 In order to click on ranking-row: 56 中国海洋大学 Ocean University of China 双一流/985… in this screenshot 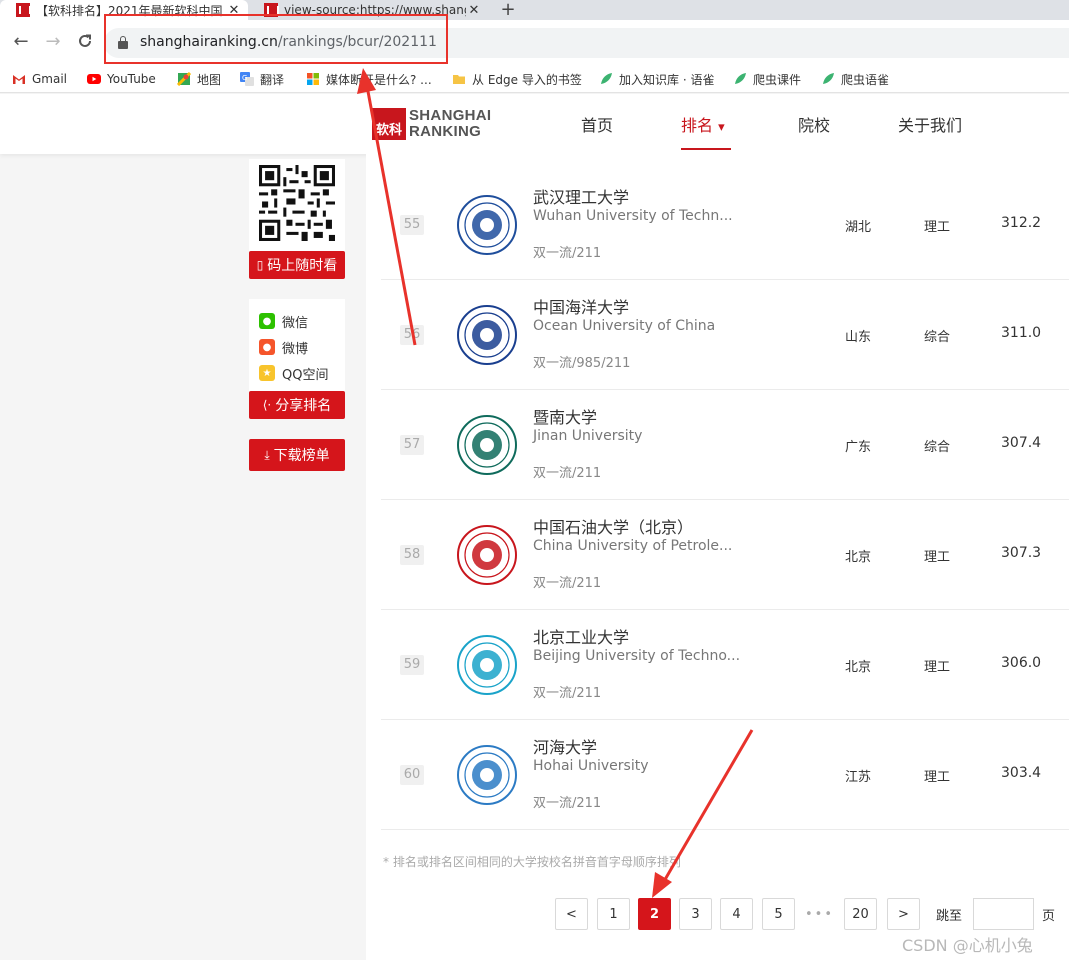, I will do `click(725, 335)`.